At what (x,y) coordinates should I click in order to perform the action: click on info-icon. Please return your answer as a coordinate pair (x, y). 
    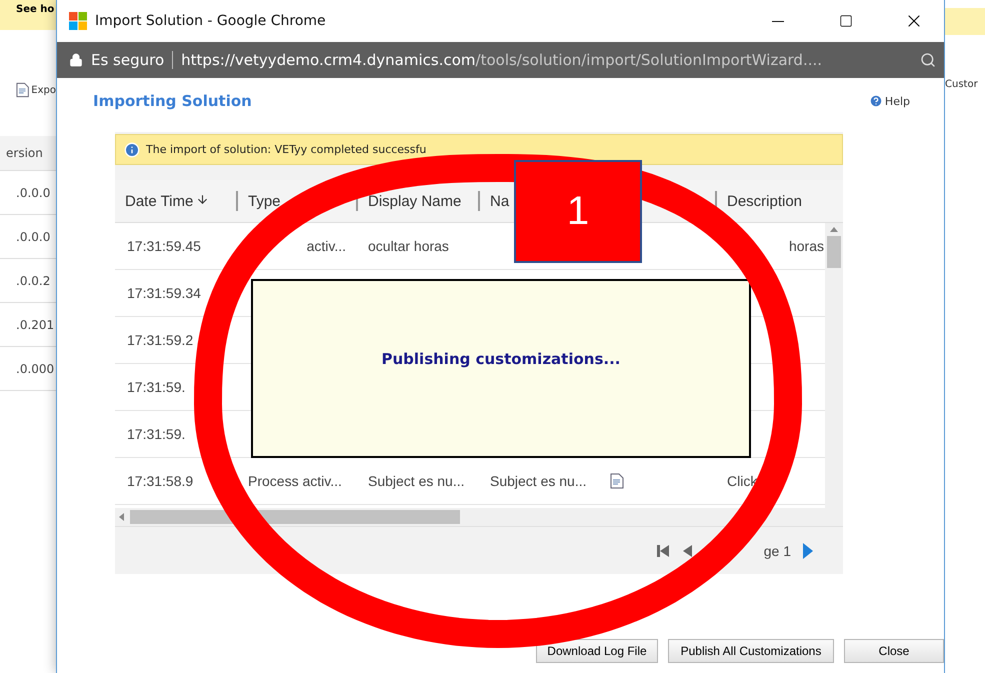
    Looking at the image, I should click on (132, 150).